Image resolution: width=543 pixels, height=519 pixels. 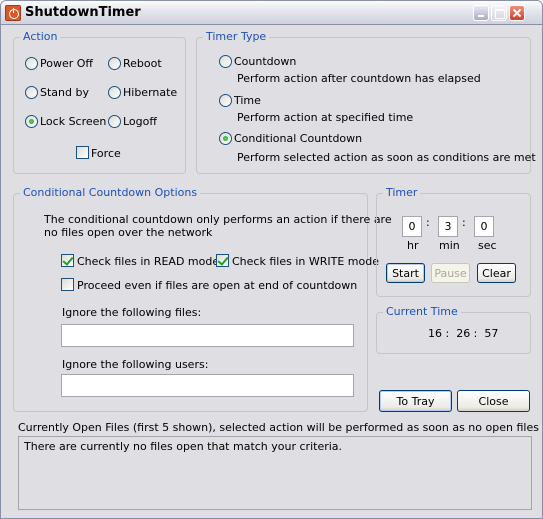 I want to click on seconds-label: sec, so click(x=487, y=245).